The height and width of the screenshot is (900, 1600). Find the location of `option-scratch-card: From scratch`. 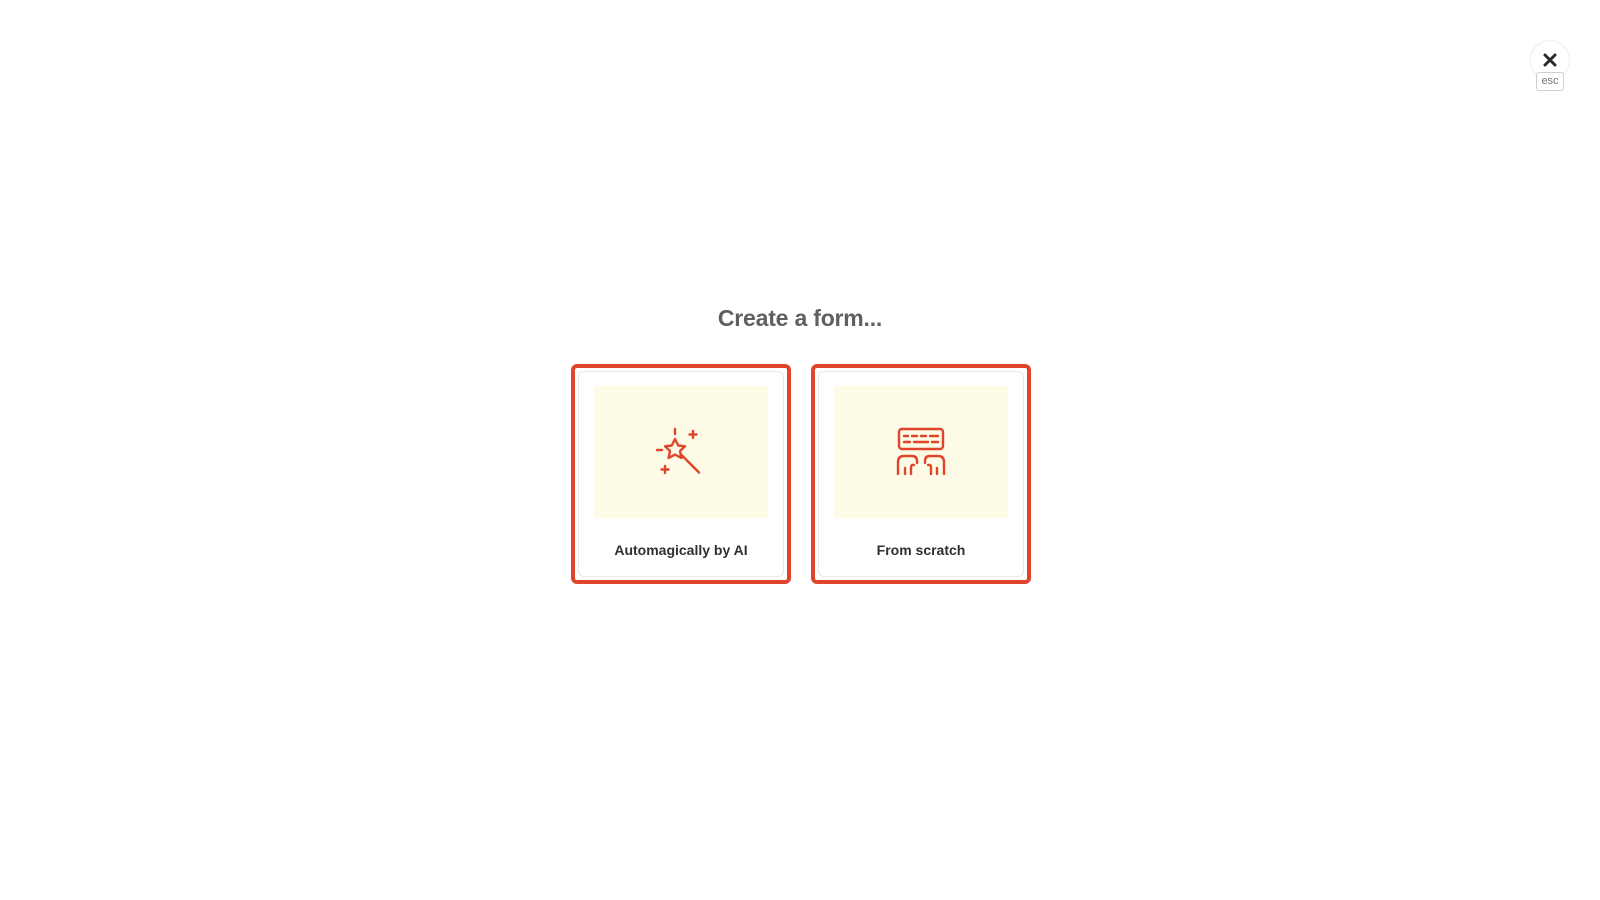

option-scratch-card: From scratch is located at coordinates (921, 474).